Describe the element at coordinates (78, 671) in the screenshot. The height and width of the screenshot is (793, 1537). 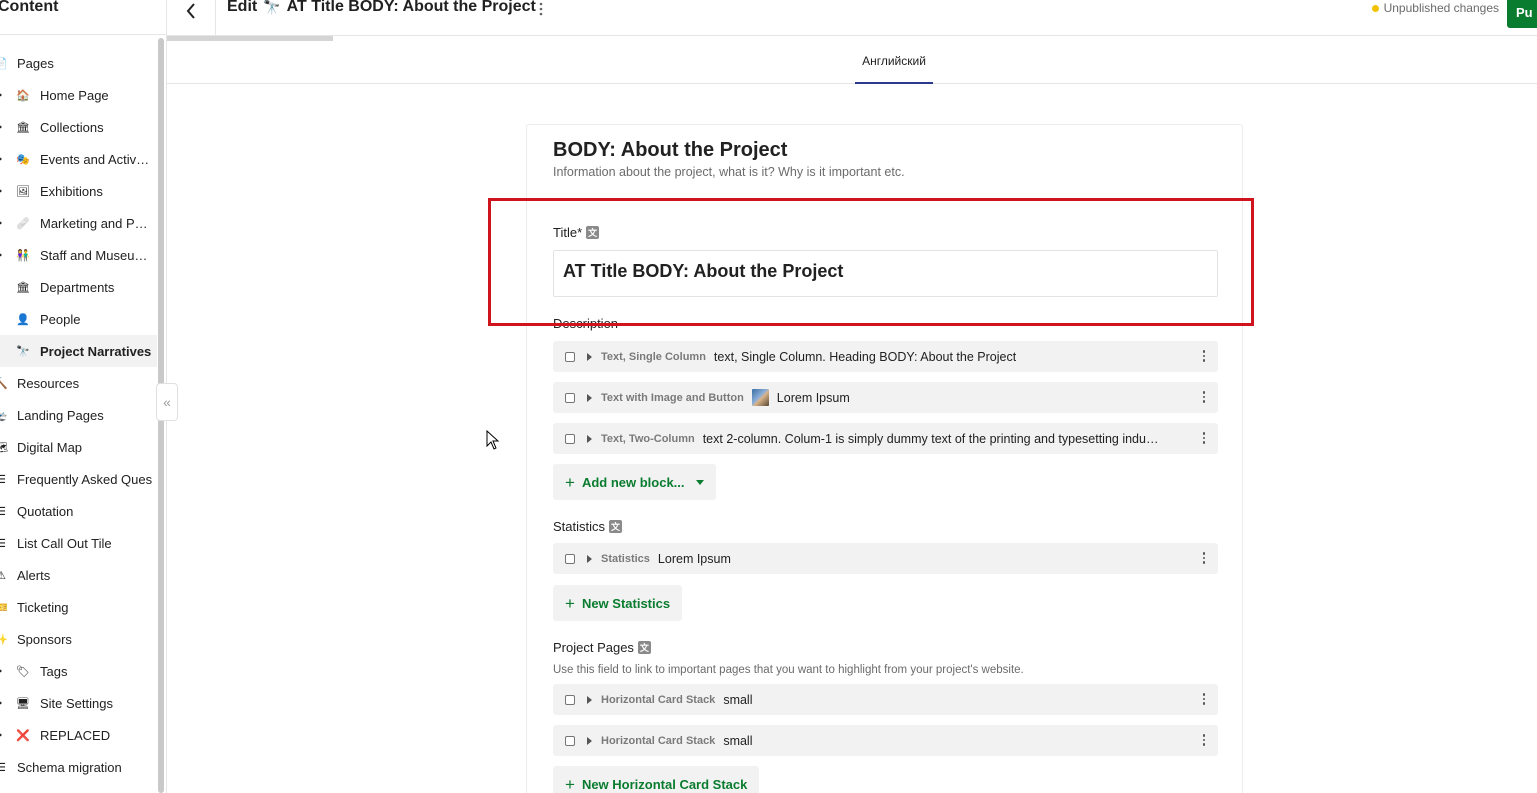
I see `sidebar-item: 🏷 Tags` at that location.